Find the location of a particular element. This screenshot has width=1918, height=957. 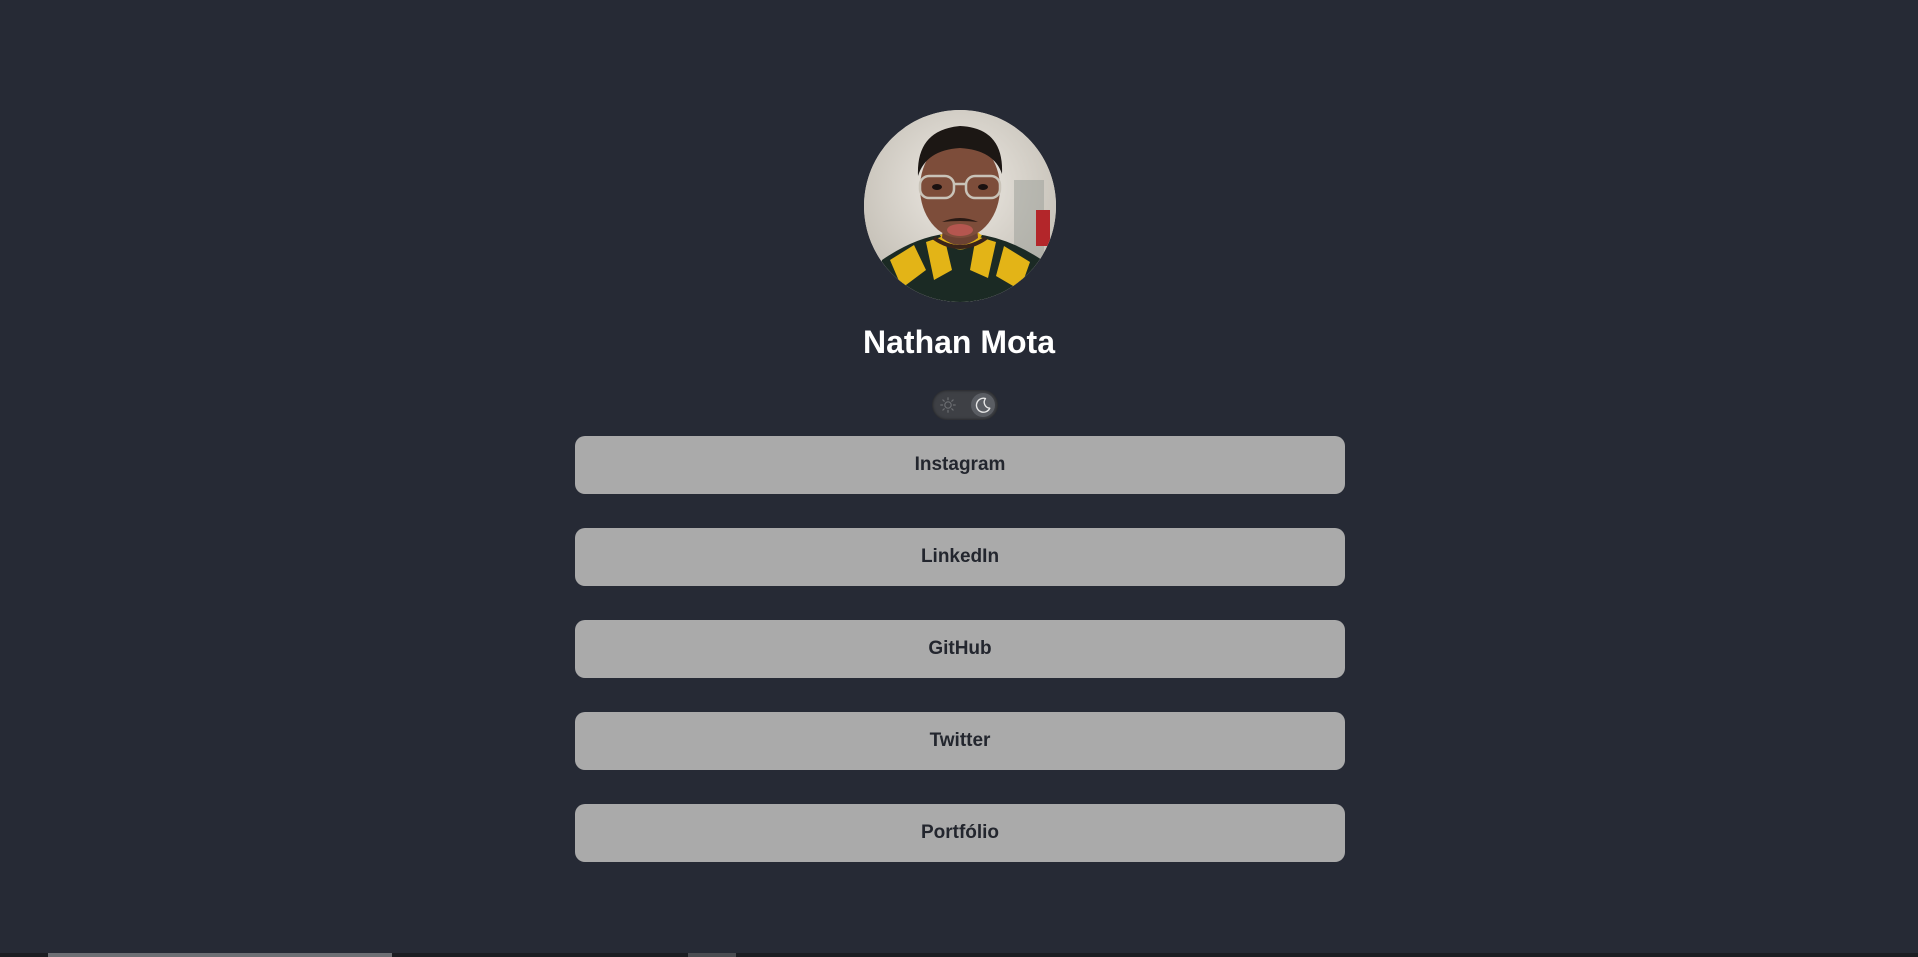

portfolio-link-button: Portfólio is located at coordinates (960, 833).